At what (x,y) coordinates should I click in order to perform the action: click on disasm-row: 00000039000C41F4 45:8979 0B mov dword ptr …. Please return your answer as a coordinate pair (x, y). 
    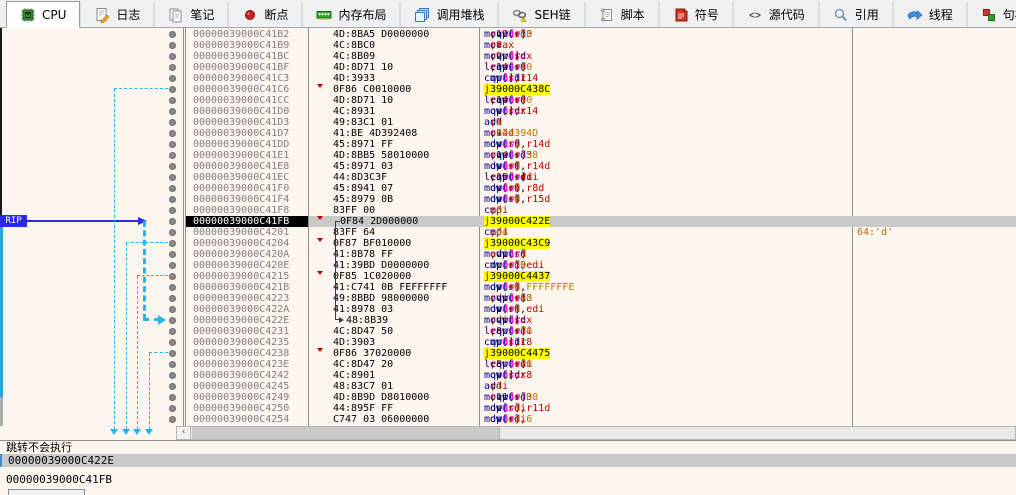
    Looking at the image, I should click on (508, 199).